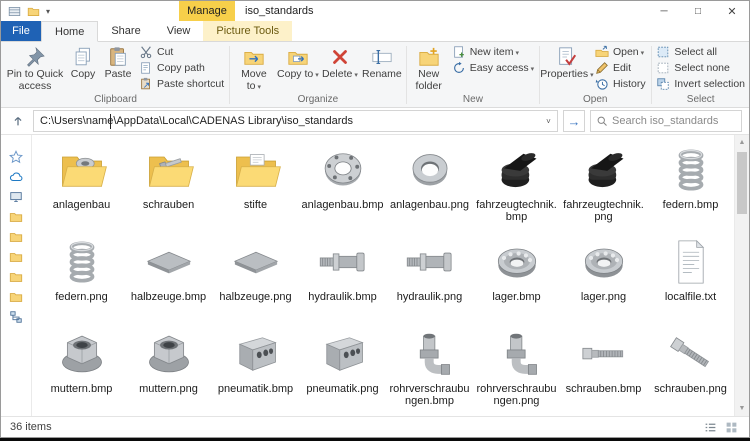  I want to click on file-item: lager.bmp, so click(516, 278).